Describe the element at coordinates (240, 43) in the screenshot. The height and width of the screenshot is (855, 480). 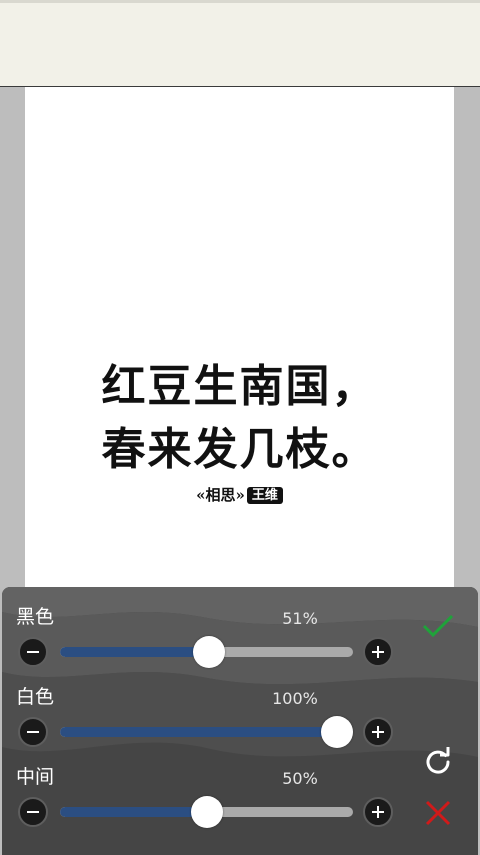
I see `top-bar` at that location.